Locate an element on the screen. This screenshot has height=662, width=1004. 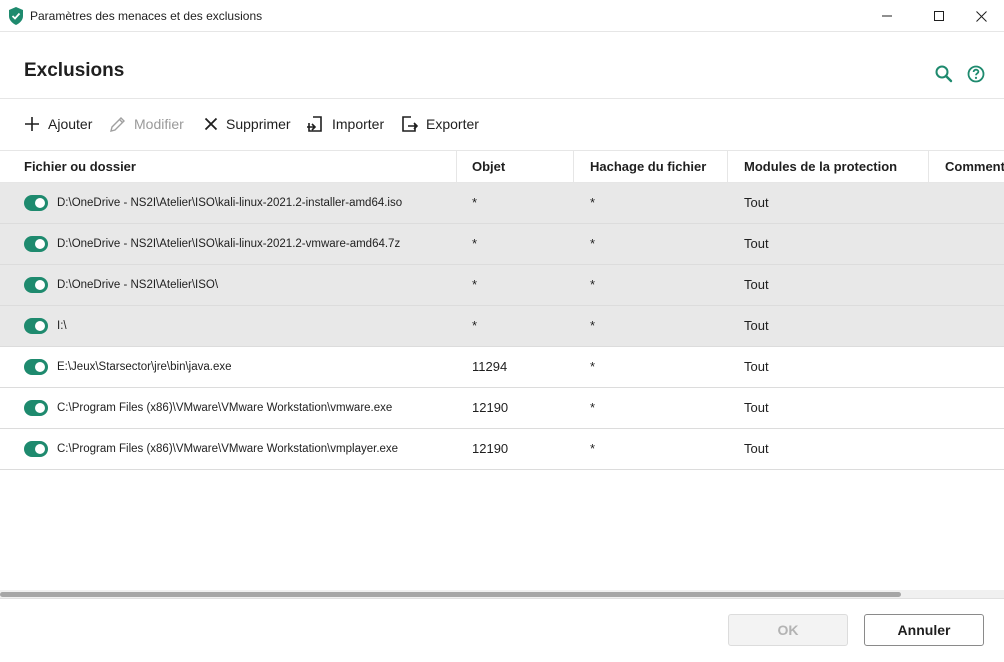
title-bar: Paramètres des menaces et des exclusions is located at coordinates (502, 16).